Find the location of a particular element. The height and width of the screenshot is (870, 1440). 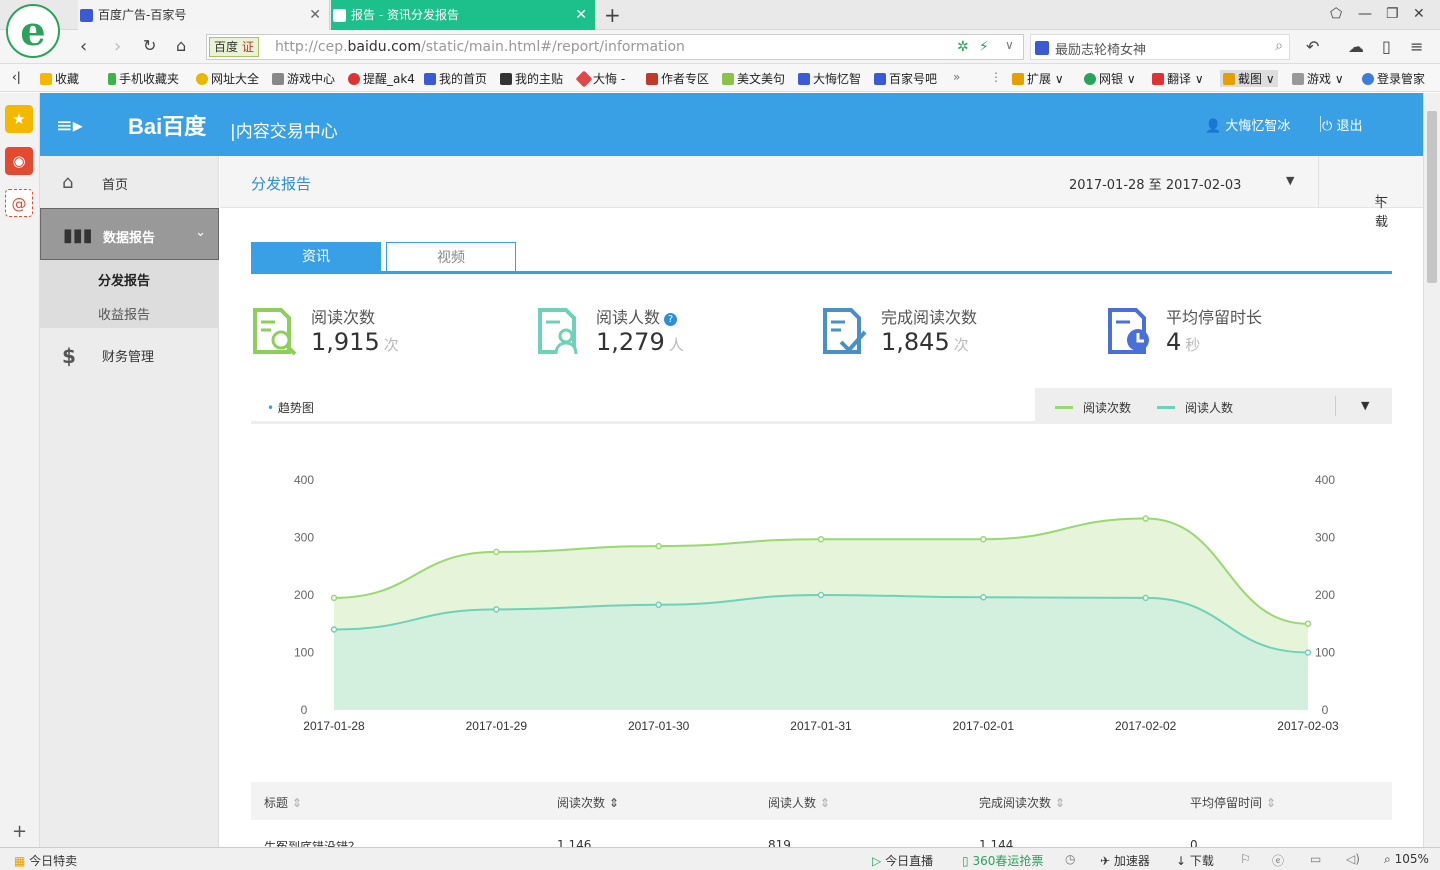

extension-item: 扩展 ∨ is located at coordinates (1038, 78).